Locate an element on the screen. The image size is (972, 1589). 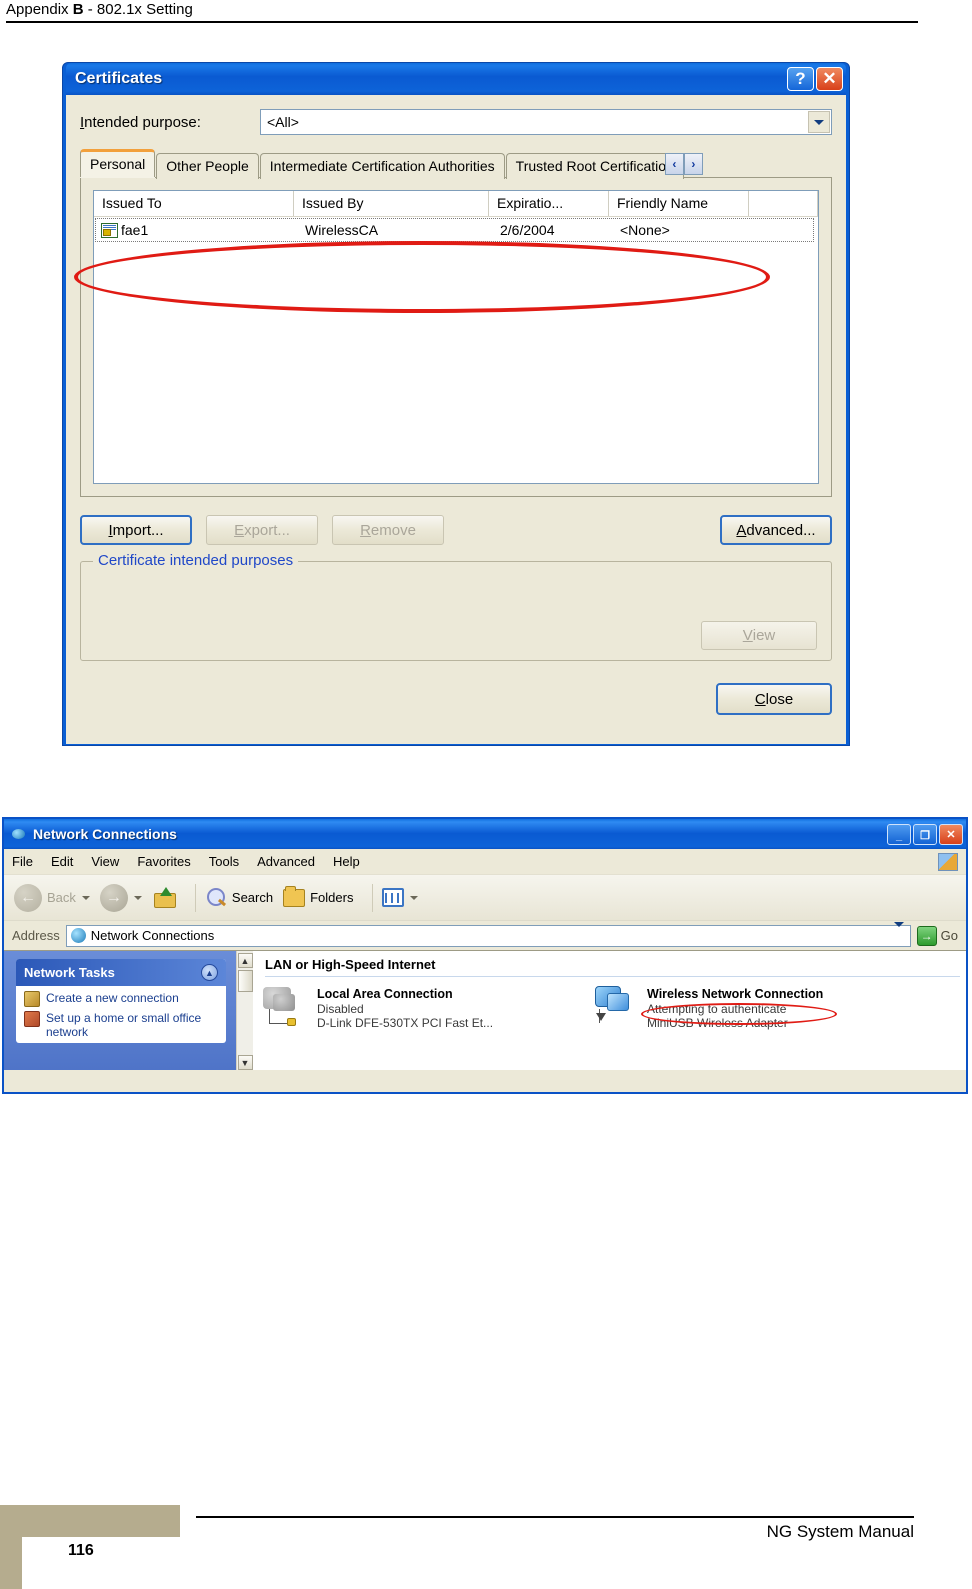
table-row: fae1 WirelessCA 2/6/2004 <None> is located at coordinates (454, 230).